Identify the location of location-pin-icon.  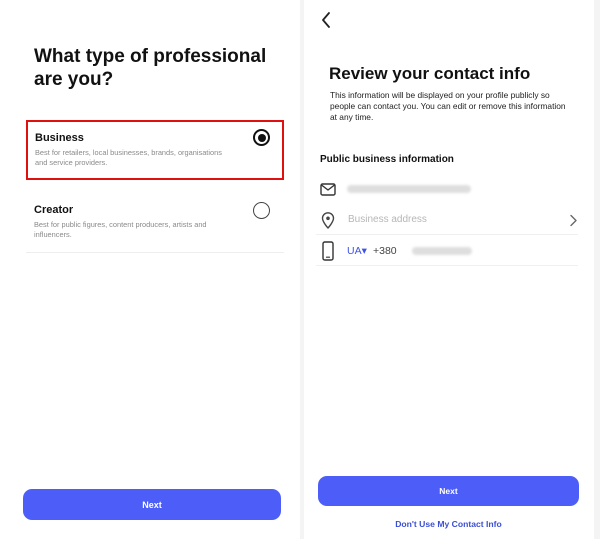
(328, 220).